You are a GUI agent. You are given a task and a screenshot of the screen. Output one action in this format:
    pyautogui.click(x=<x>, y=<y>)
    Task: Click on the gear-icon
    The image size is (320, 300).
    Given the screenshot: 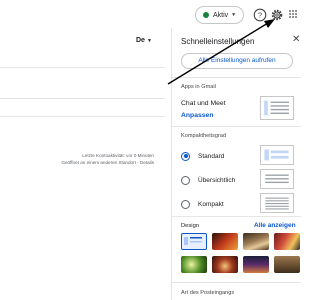 What is the action you would take?
    pyautogui.click(x=277, y=15)
    